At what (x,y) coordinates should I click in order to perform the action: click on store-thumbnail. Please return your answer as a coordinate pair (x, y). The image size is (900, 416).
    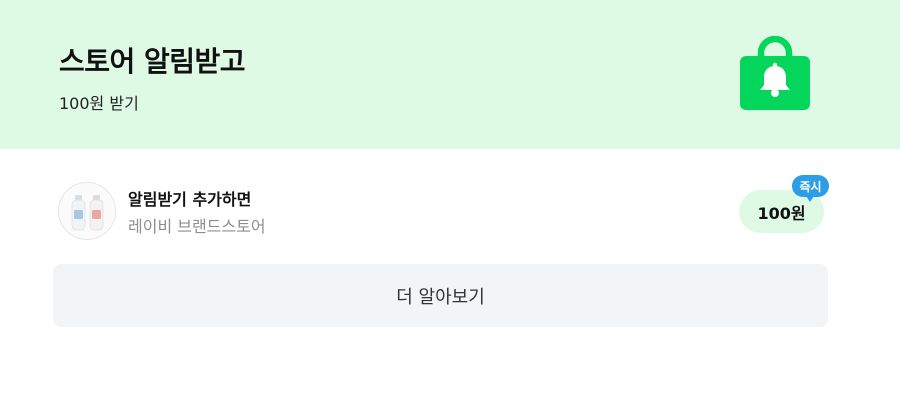
    Looking at the image, I should click on (87, 211).